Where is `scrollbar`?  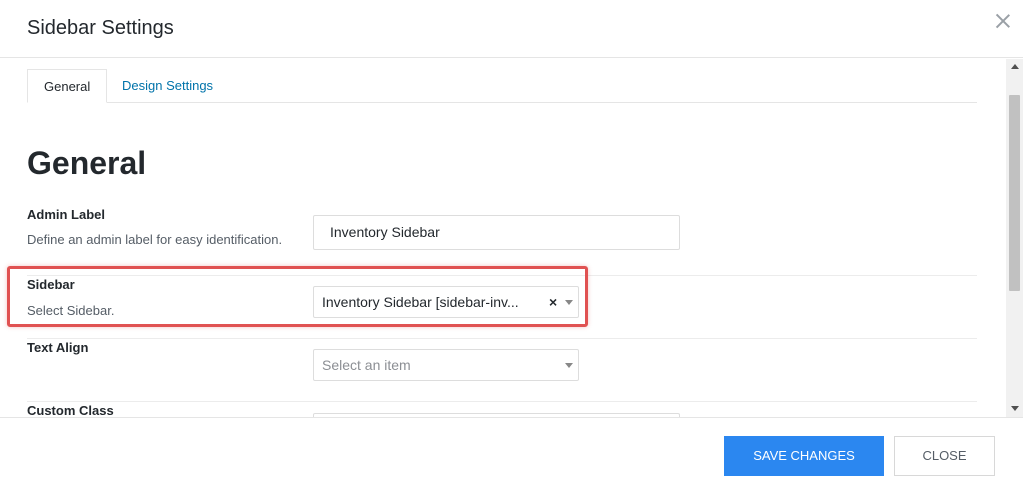
scrollbar is located at coordinates (1014, 238).